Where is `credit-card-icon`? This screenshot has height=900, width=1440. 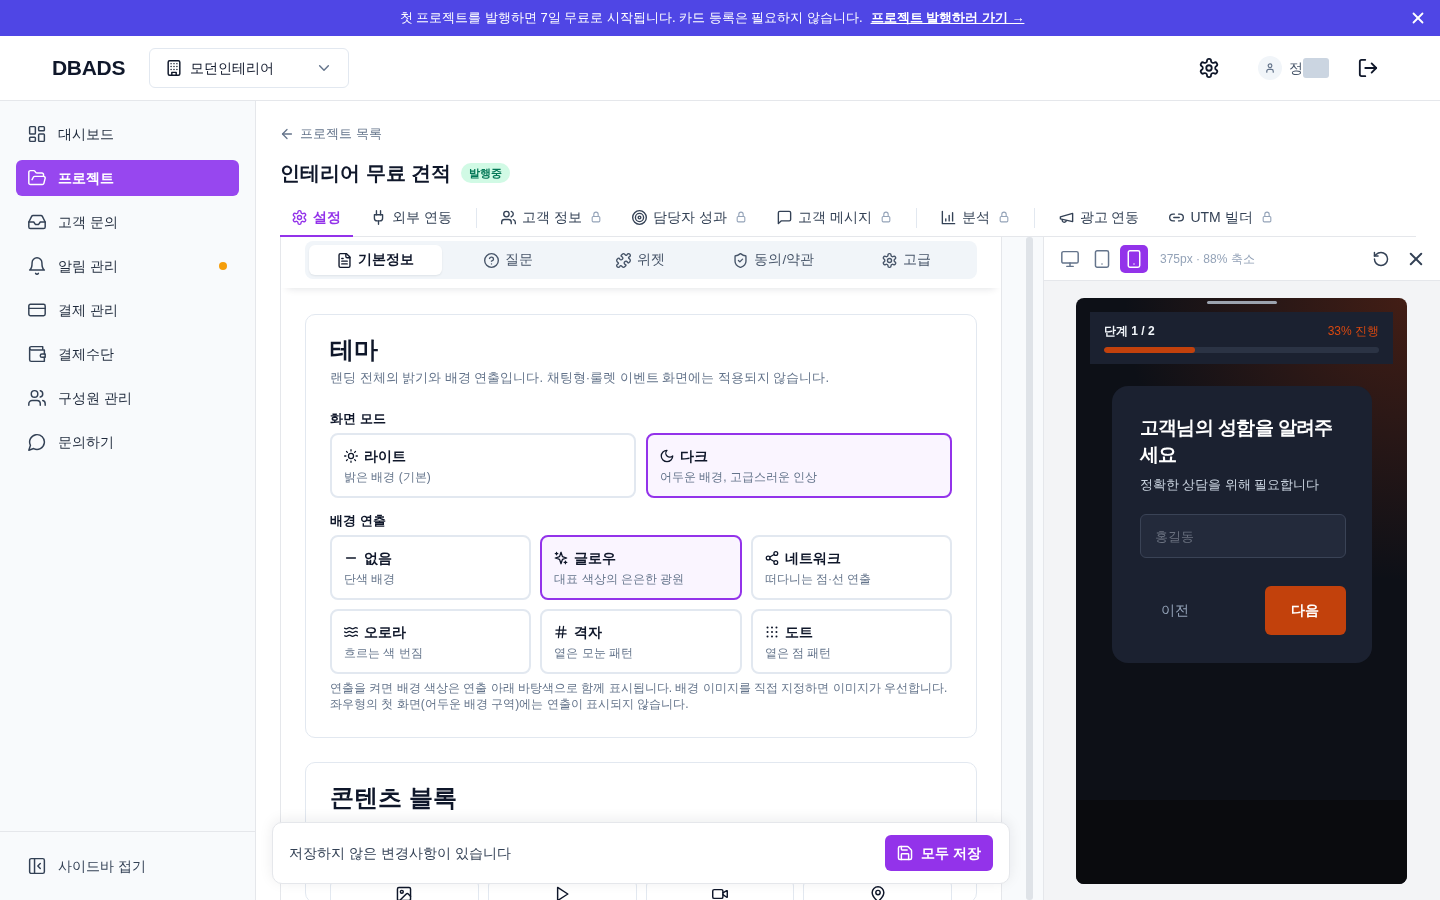 credit-card-icon is located at coordinates (37, 310).